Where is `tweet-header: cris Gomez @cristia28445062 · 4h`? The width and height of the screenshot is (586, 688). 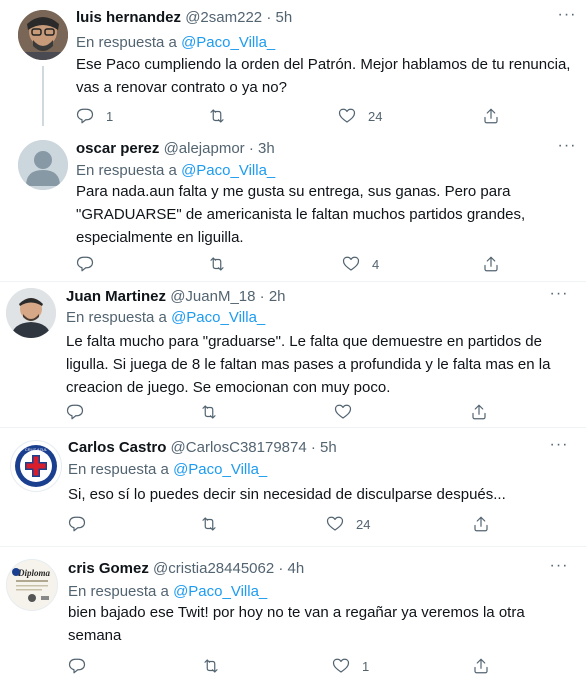 tweet-header: cris Gomez @cristia28445062 · 4h is located at coordinates (186, 569).